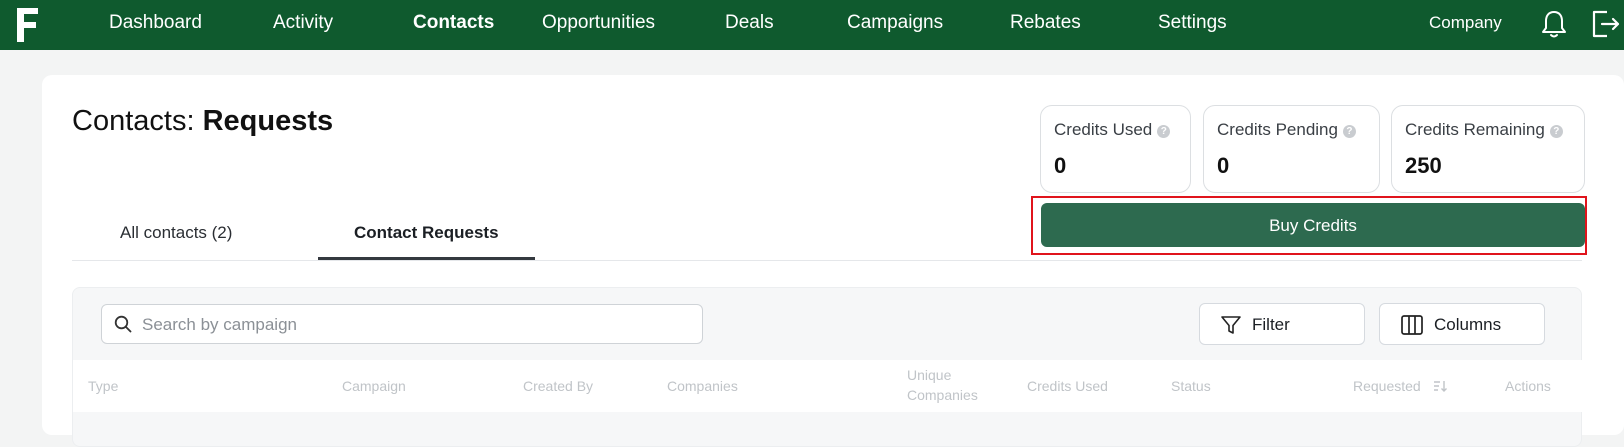 This screenshot has height=447, width=1624. What do you see at coordinates (827, 260) in the screenshot?
I see `tabs-divider` at bounding box center [827, 260].